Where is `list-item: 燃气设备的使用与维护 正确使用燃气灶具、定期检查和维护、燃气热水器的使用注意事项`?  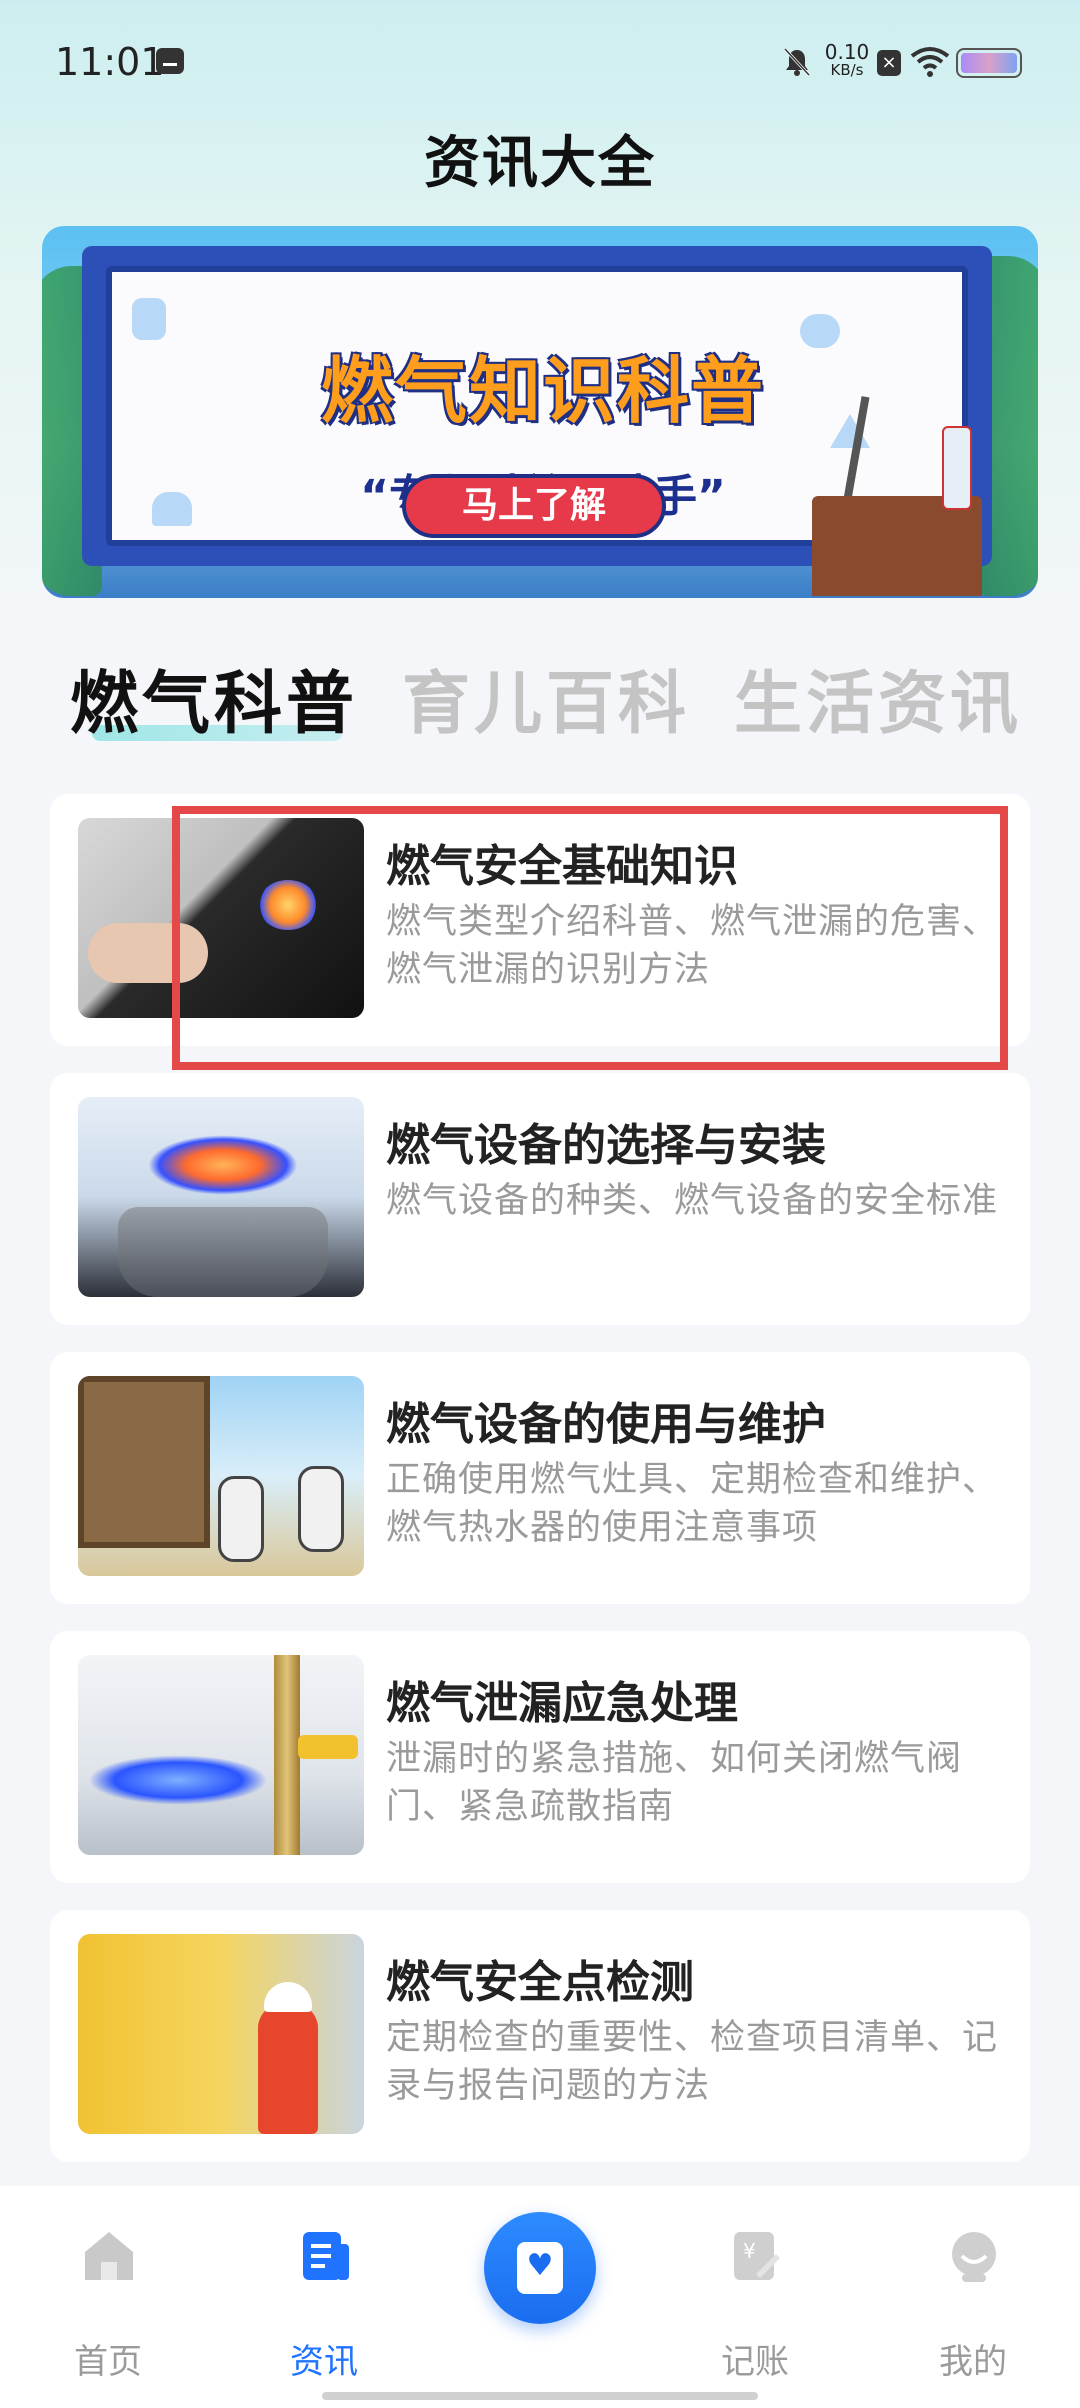
list-item: 燃气设备的使用与维护 正确使用燃气灶具、定期检查和维护、燃气热水器的使用注意事项 is located at coordinates (540, 1478).